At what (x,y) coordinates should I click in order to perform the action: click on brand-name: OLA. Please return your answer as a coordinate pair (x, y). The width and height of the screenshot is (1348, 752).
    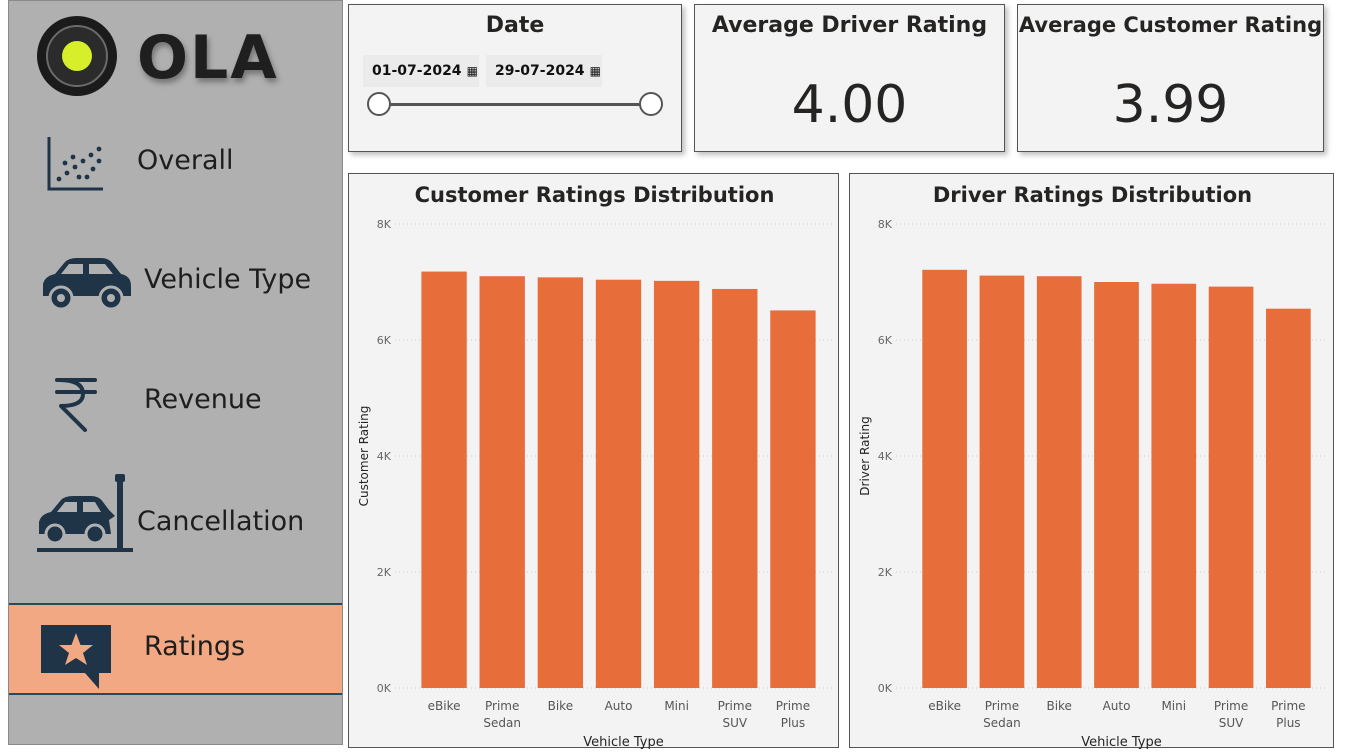
    Looking at the image, I should click on (208, 58).